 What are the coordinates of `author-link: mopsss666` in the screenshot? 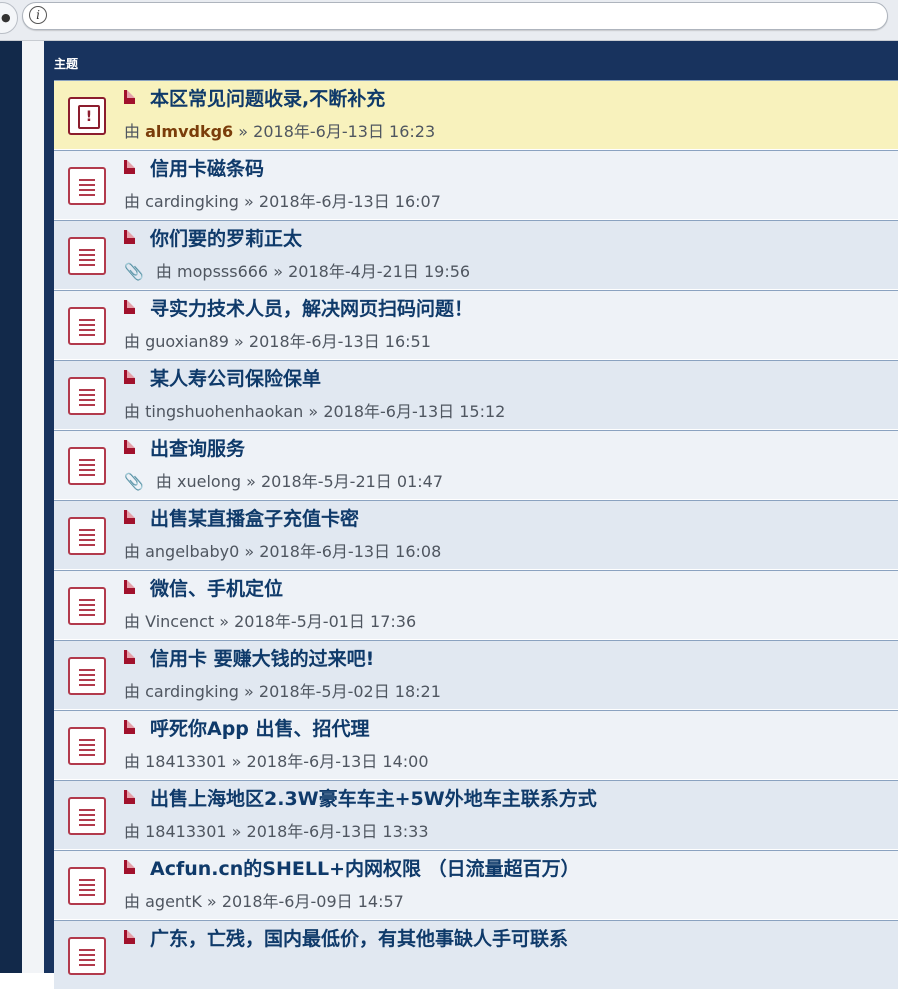 It's located at (222, 271).